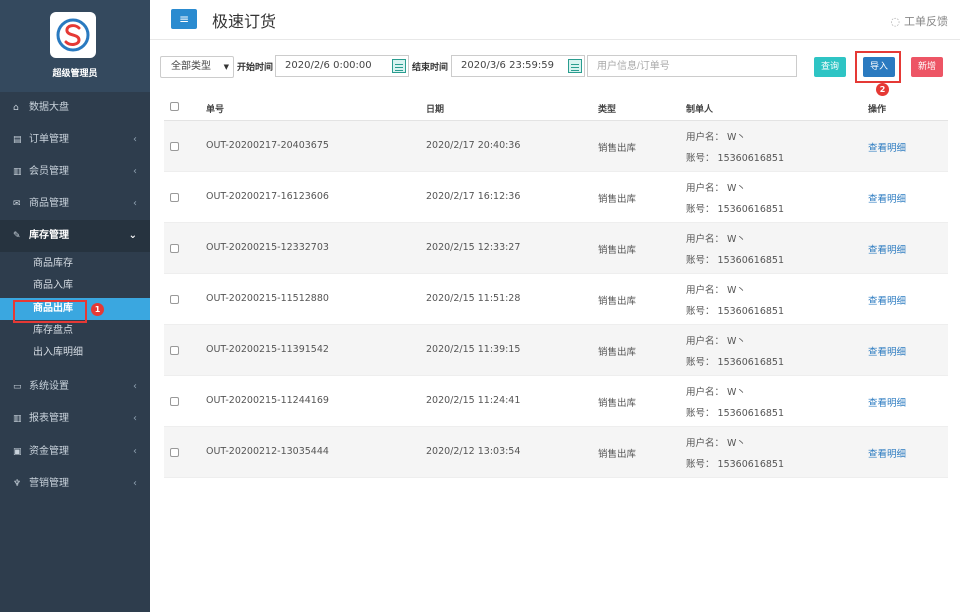  What do you see at coordinates (75, 331) in the screenshot?
I see `sidebar-subitem-stocktake: 库存盘点` at bounding box center [75, 331].